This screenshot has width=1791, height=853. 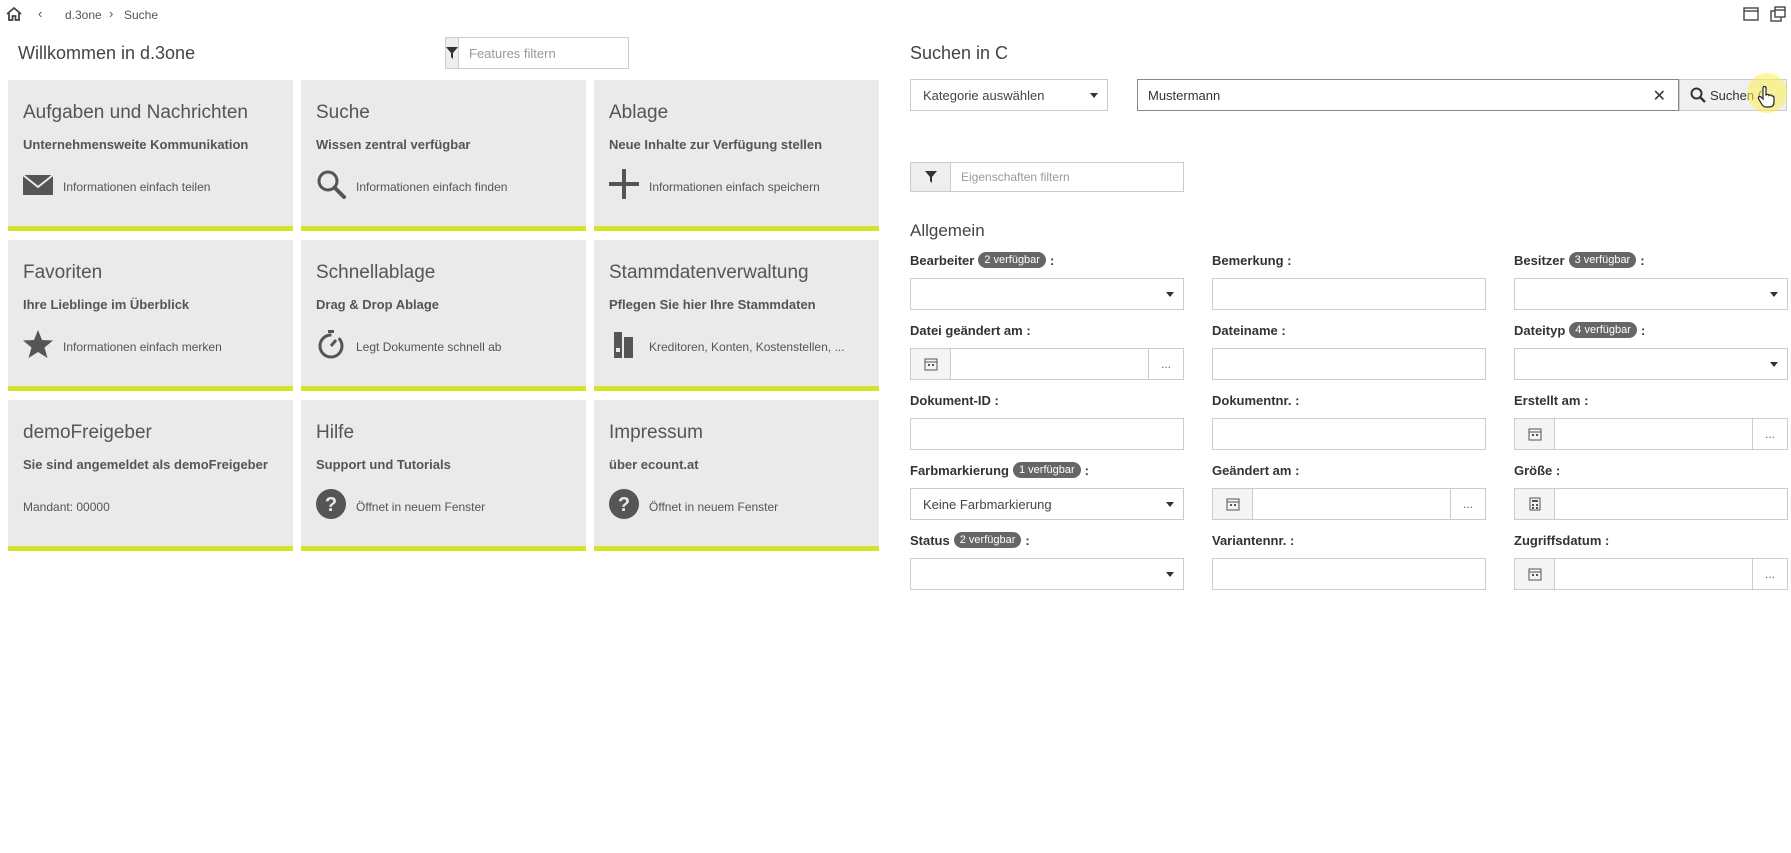 I want to click on search-button-label: Suchen (, so click(x=1736, y=95).